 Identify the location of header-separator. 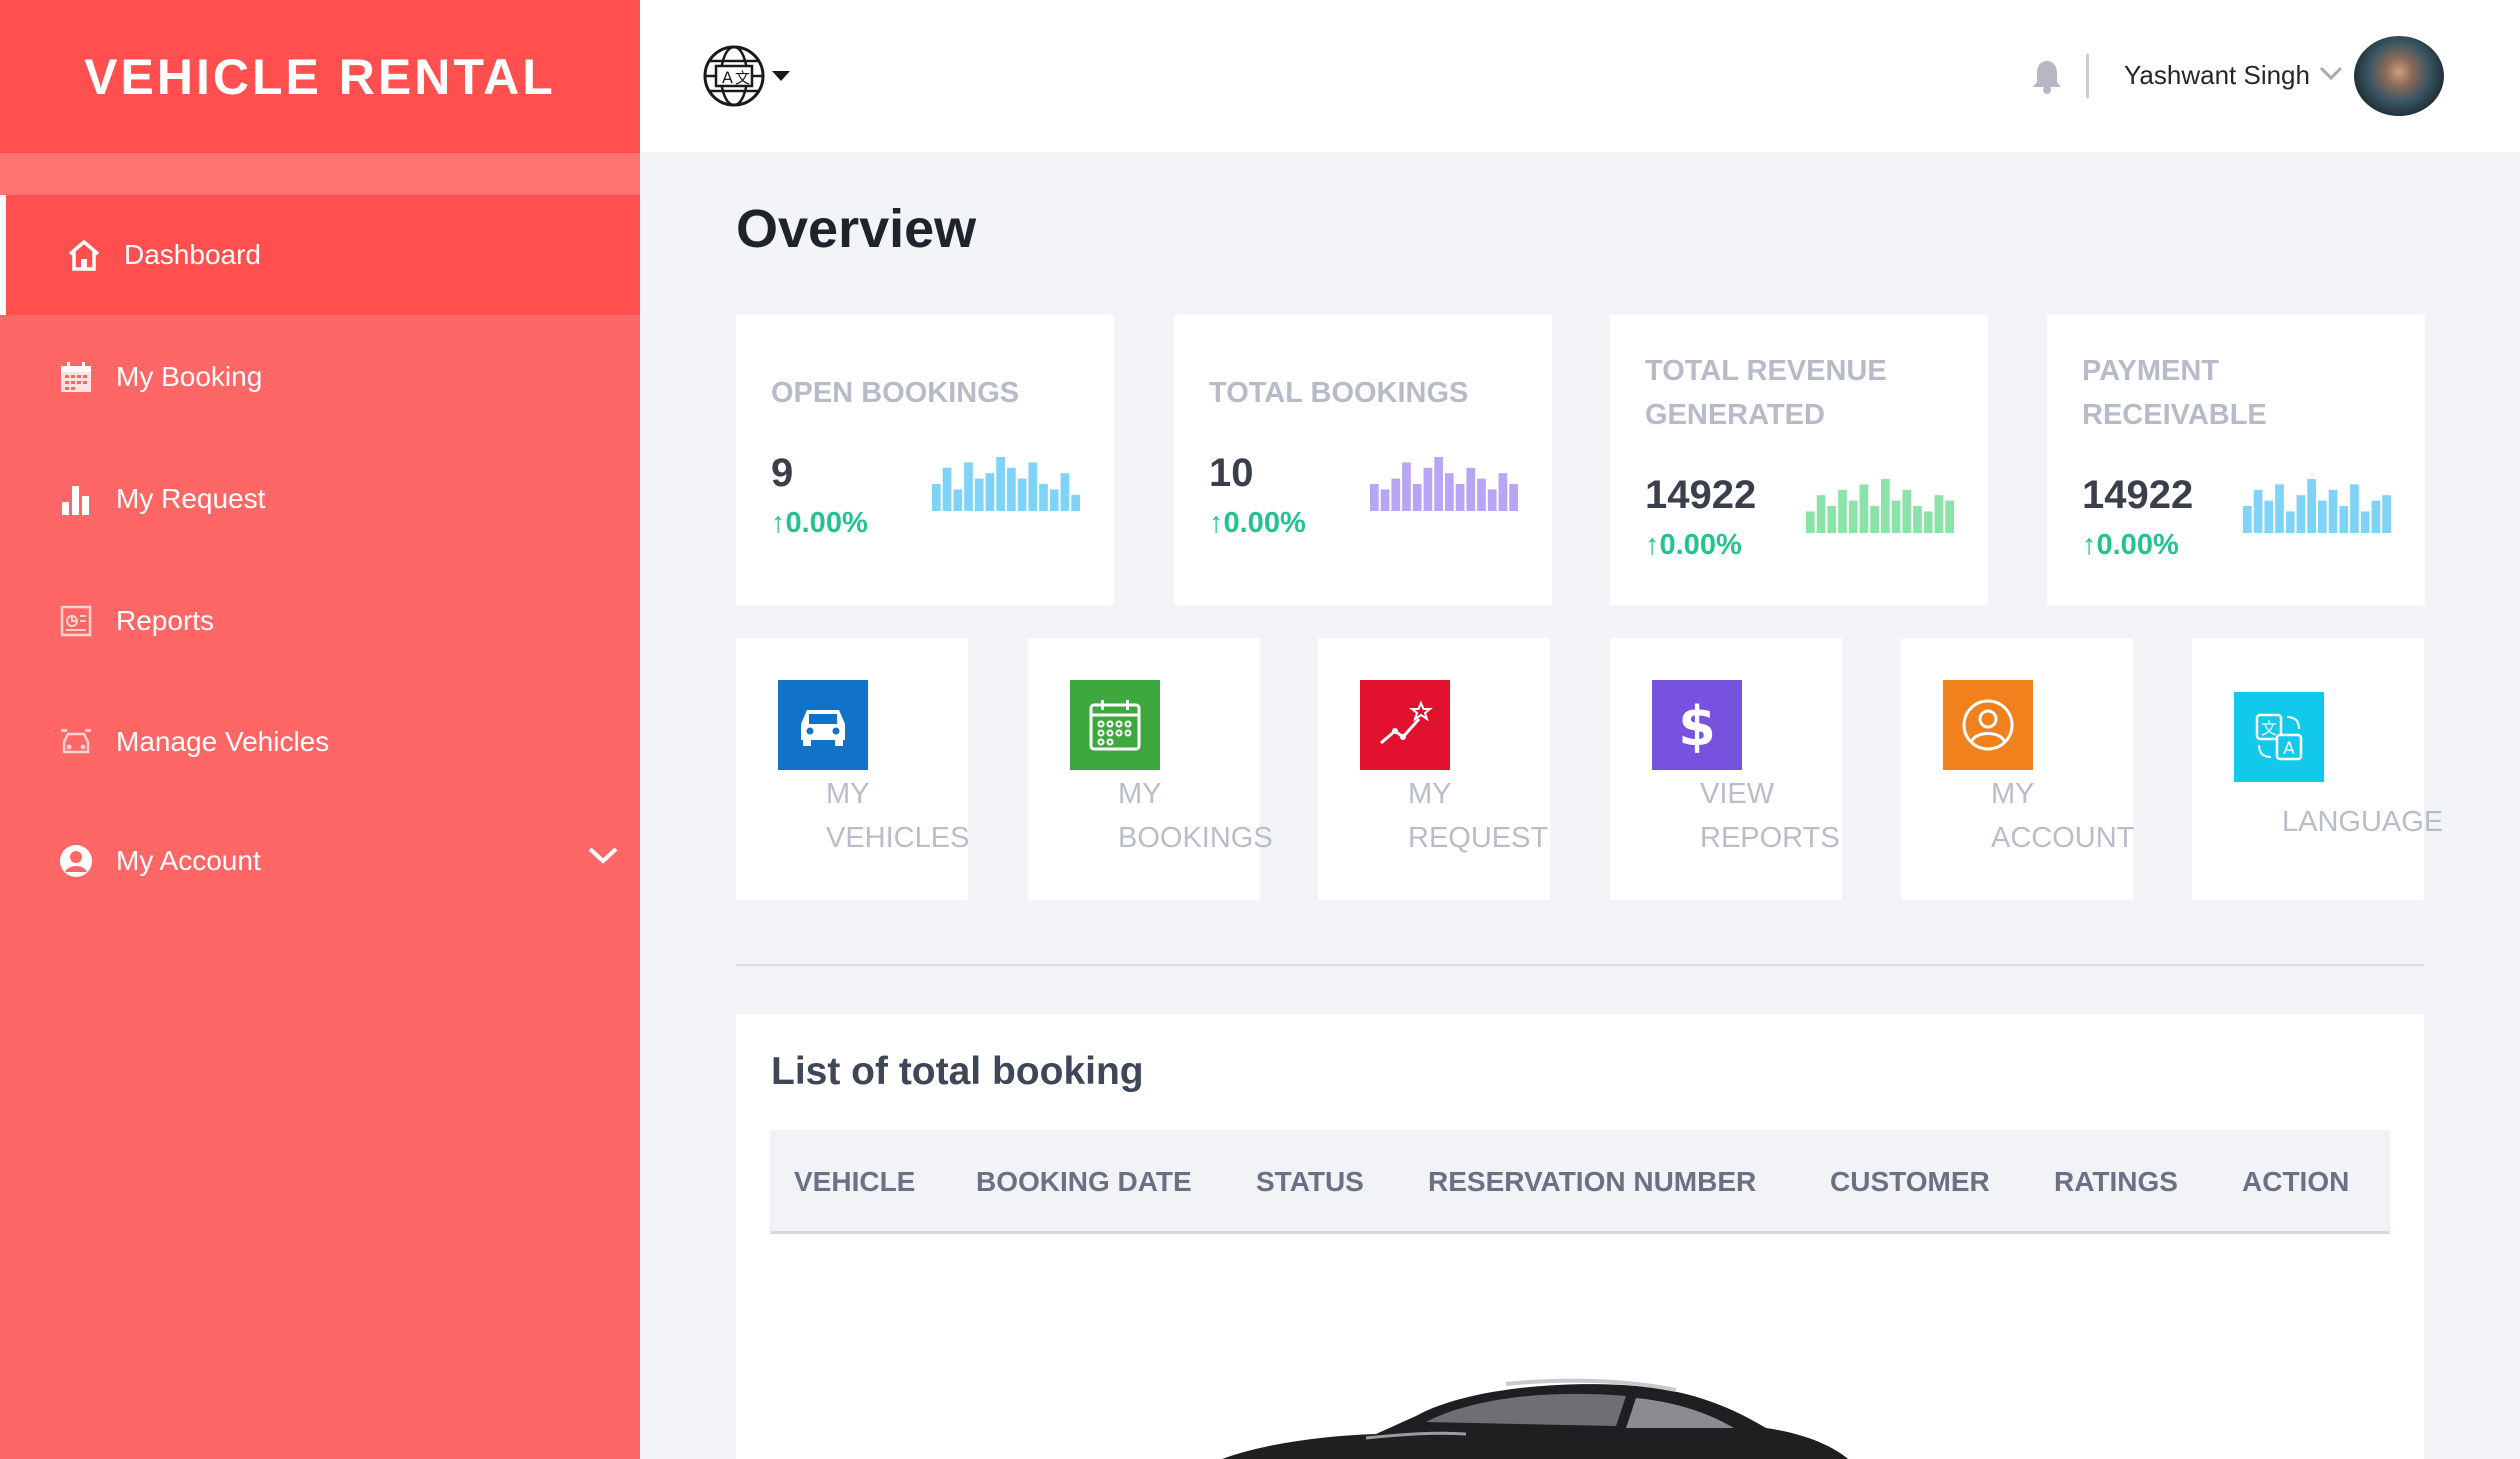
(2087, 76).